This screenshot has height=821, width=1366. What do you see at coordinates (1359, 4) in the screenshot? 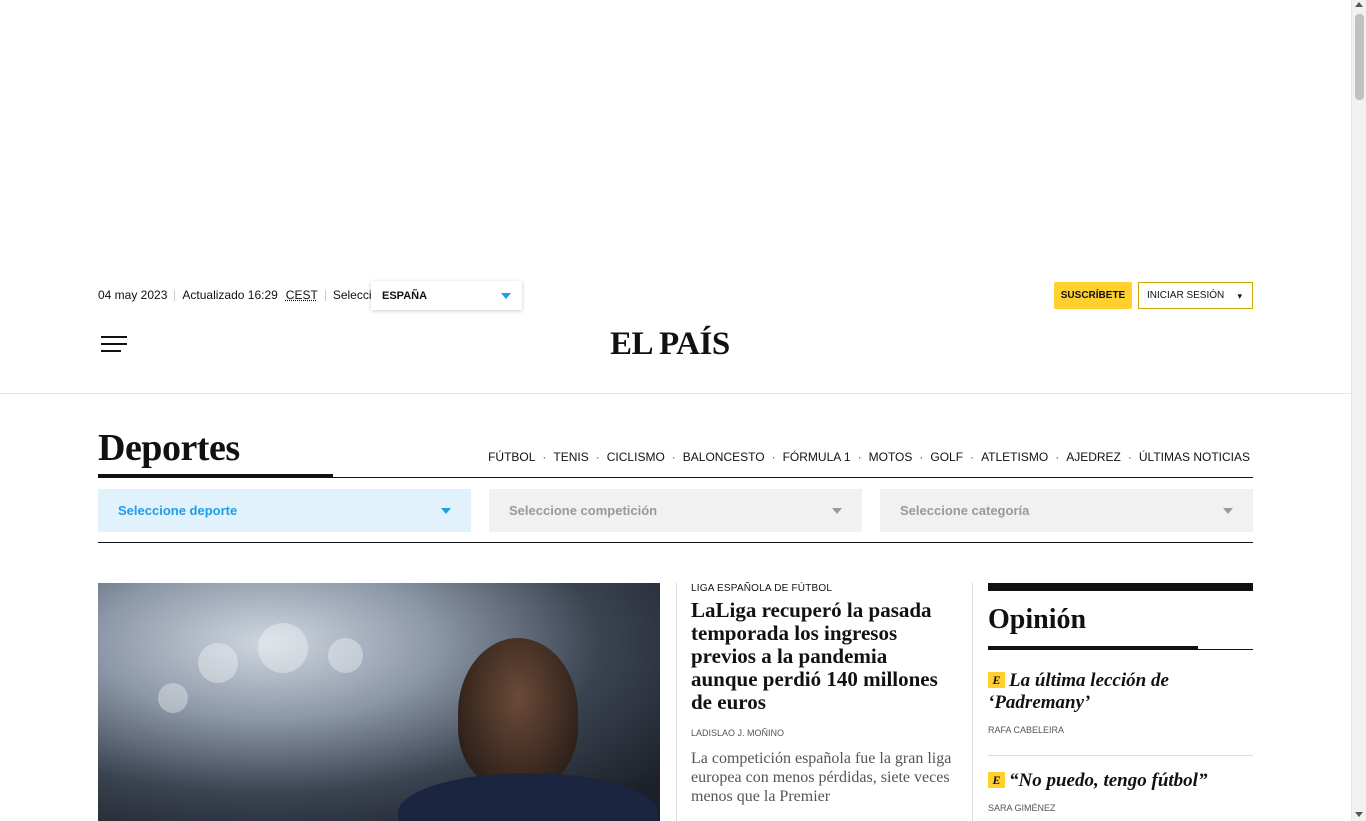
I see `scroll-up-arrow-icon` at bounding box center [1359, 4].